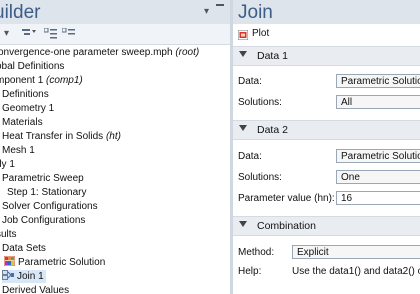  I want to click on tree-item-label: Data Sets, so click(24, 248).